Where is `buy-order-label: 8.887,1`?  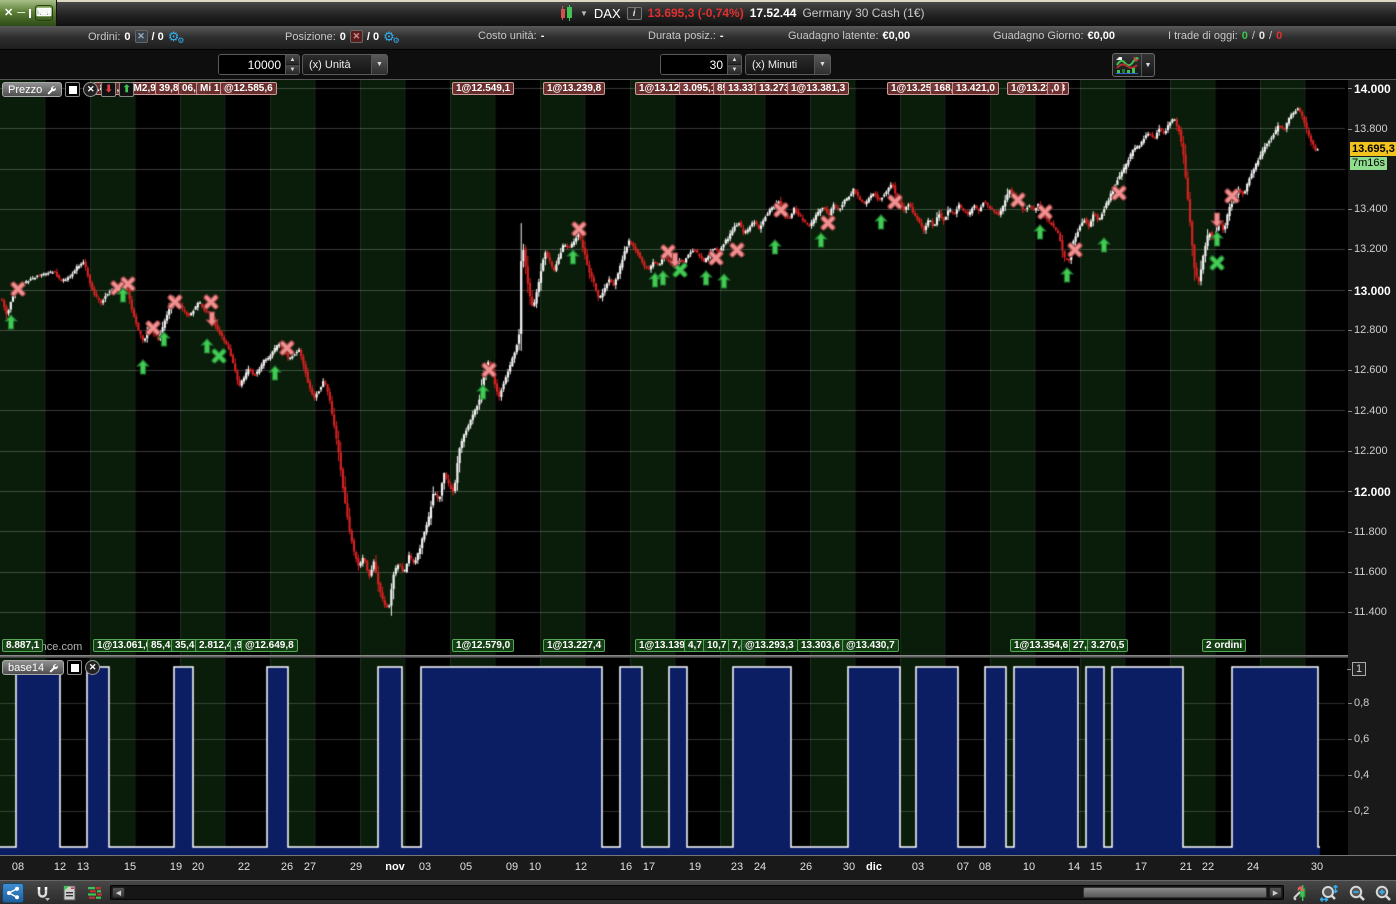
buy-order-label: 8.887,1 is located at coordinates (23, 645).